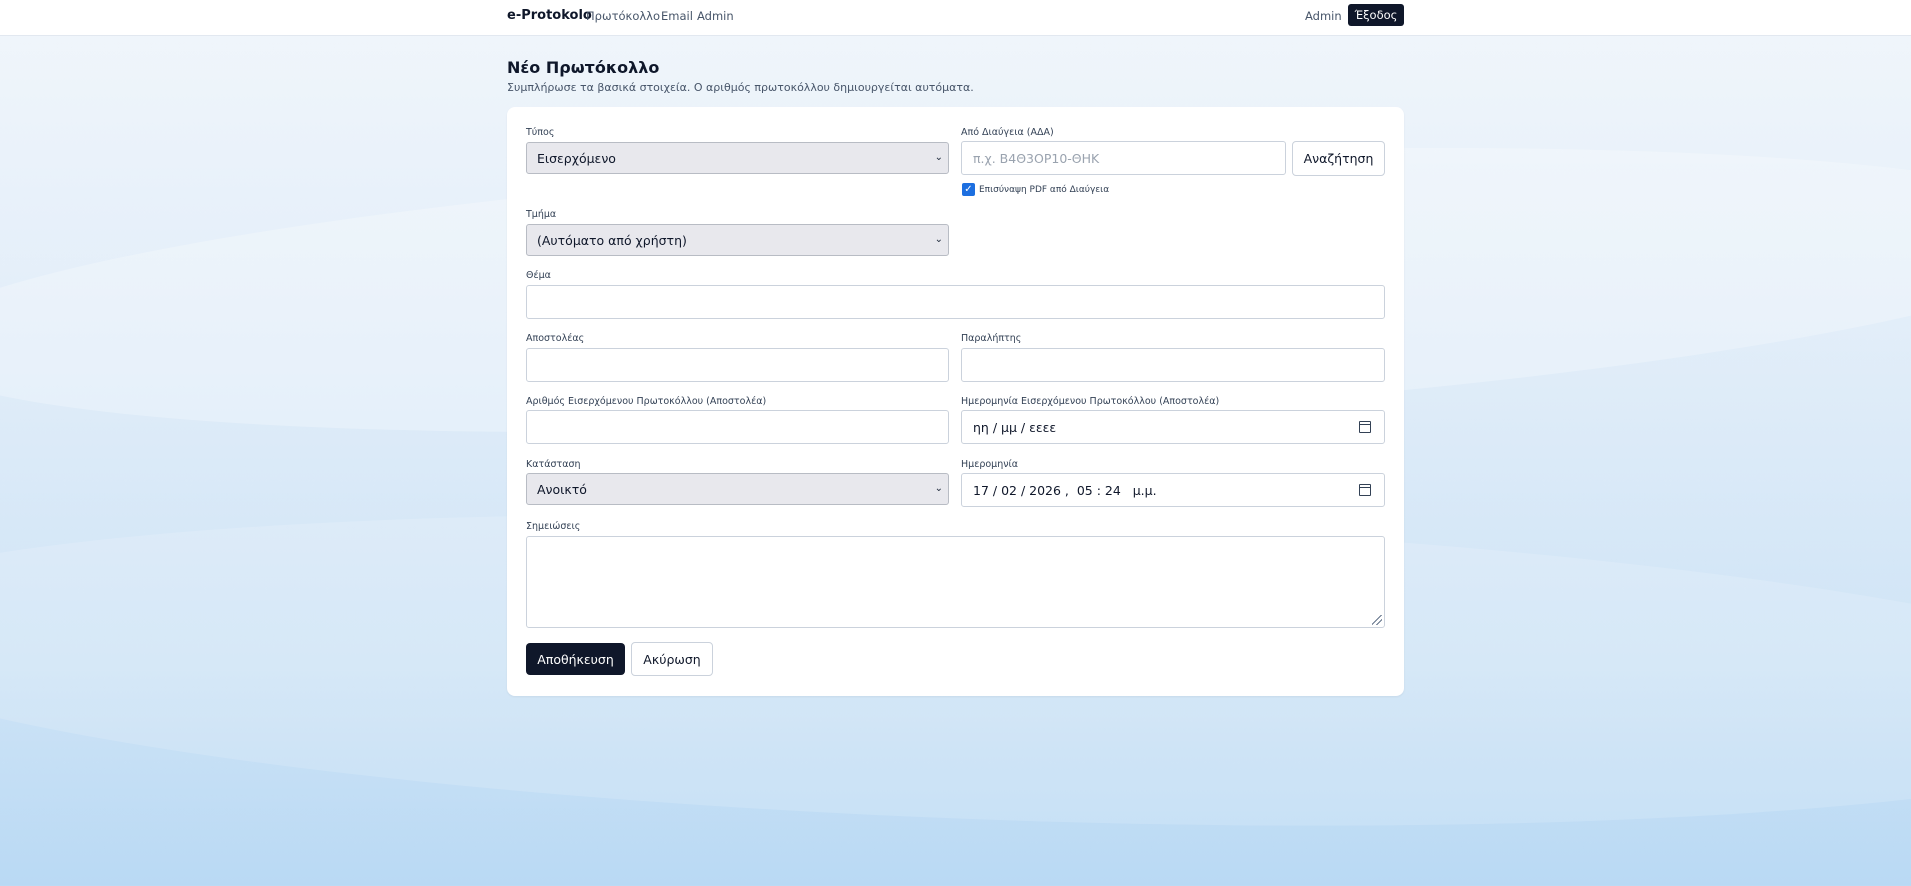  What do you see at coordinates (562, 489) in the screenshot?
I see `status-select-value: Ανοικτό` at bounding box center [562, 489].